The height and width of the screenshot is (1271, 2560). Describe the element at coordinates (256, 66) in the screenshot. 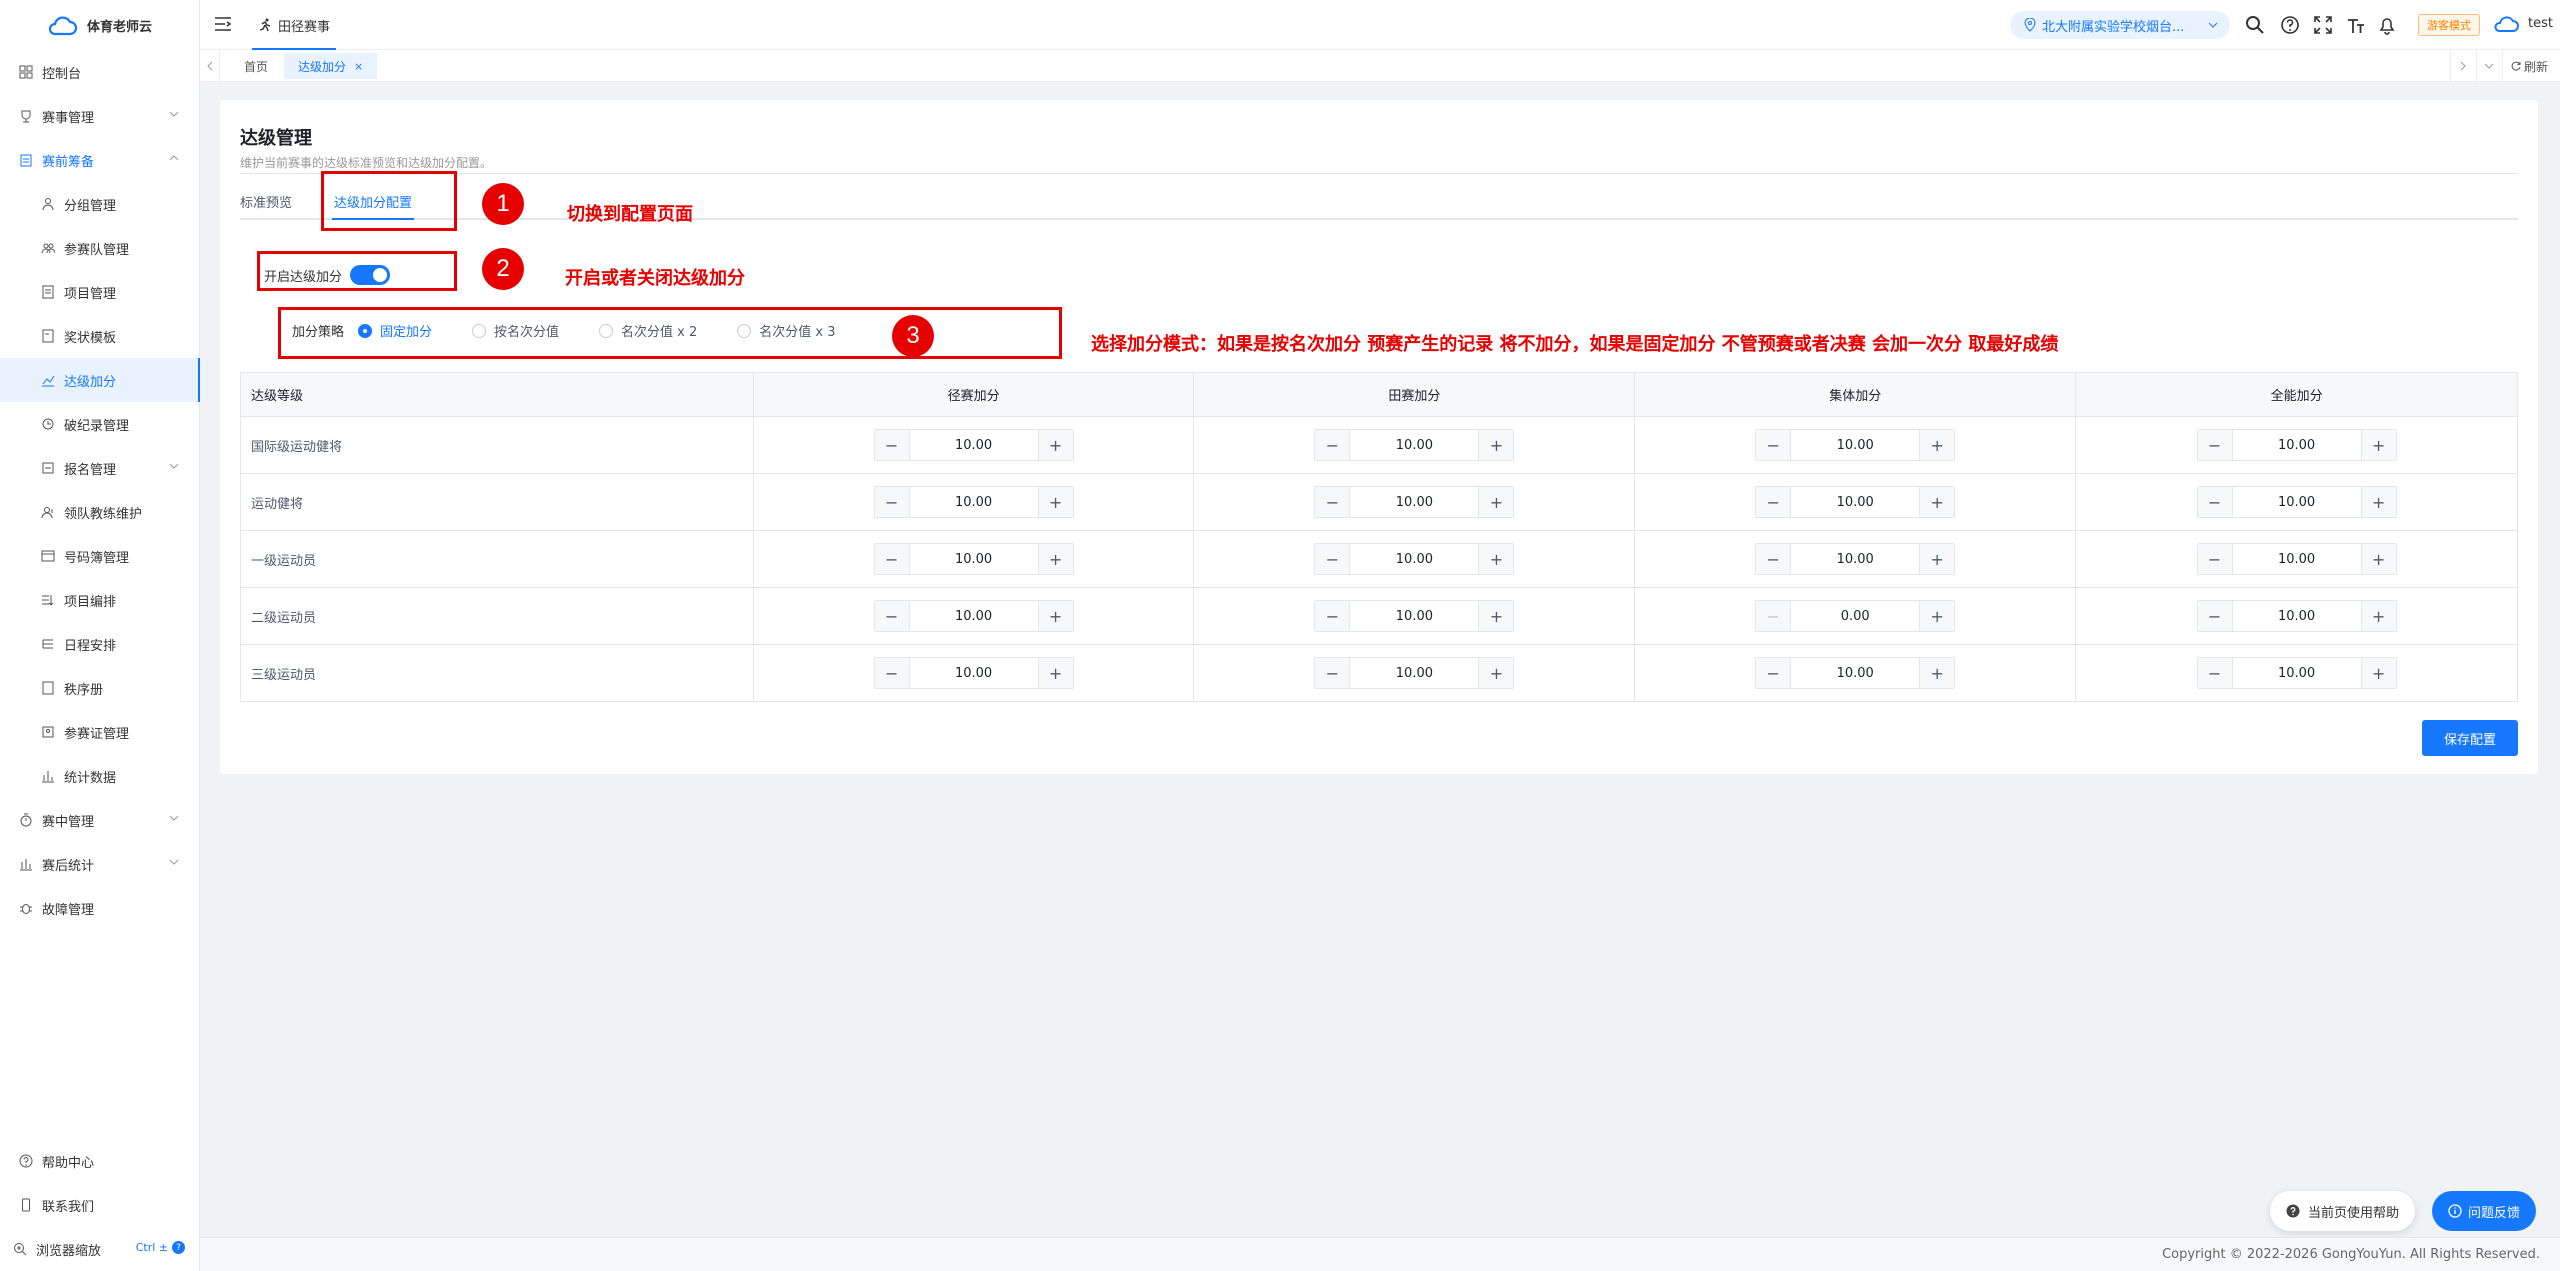

I see `tag-home: 首页` at that location.